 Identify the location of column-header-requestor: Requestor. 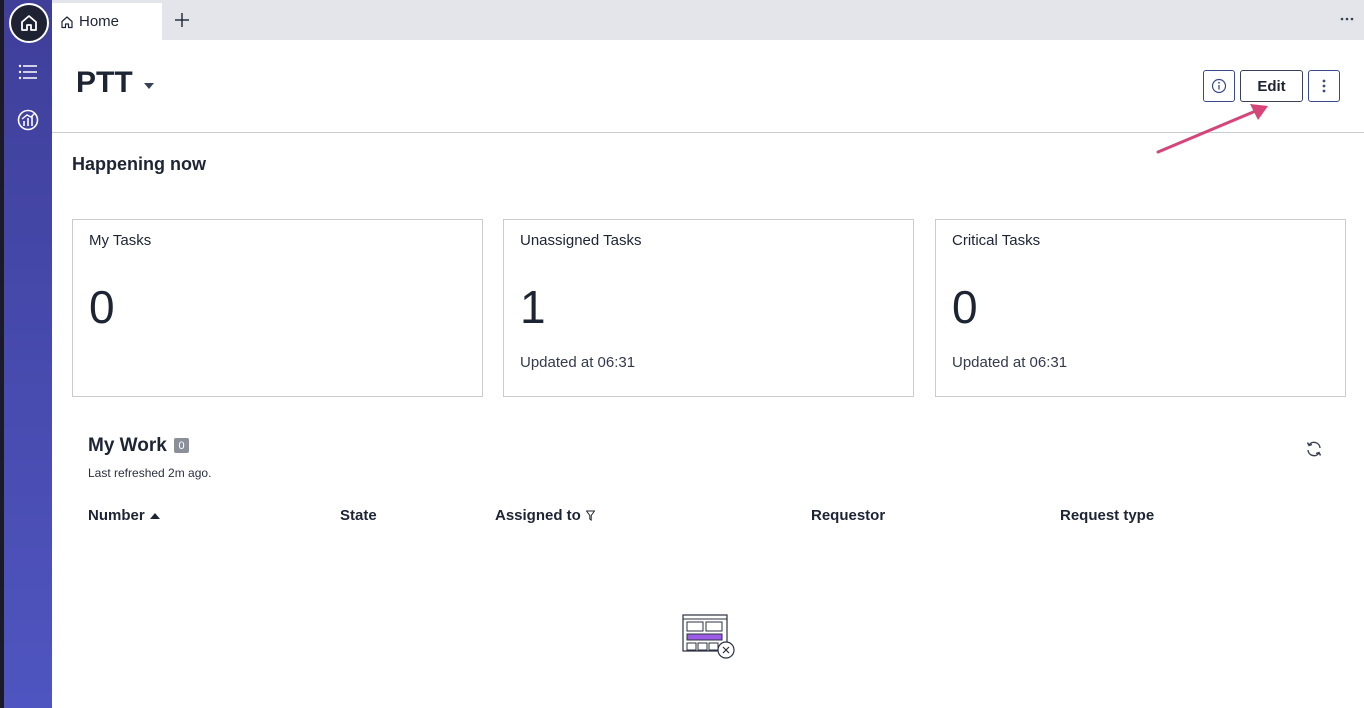
(848, 515).